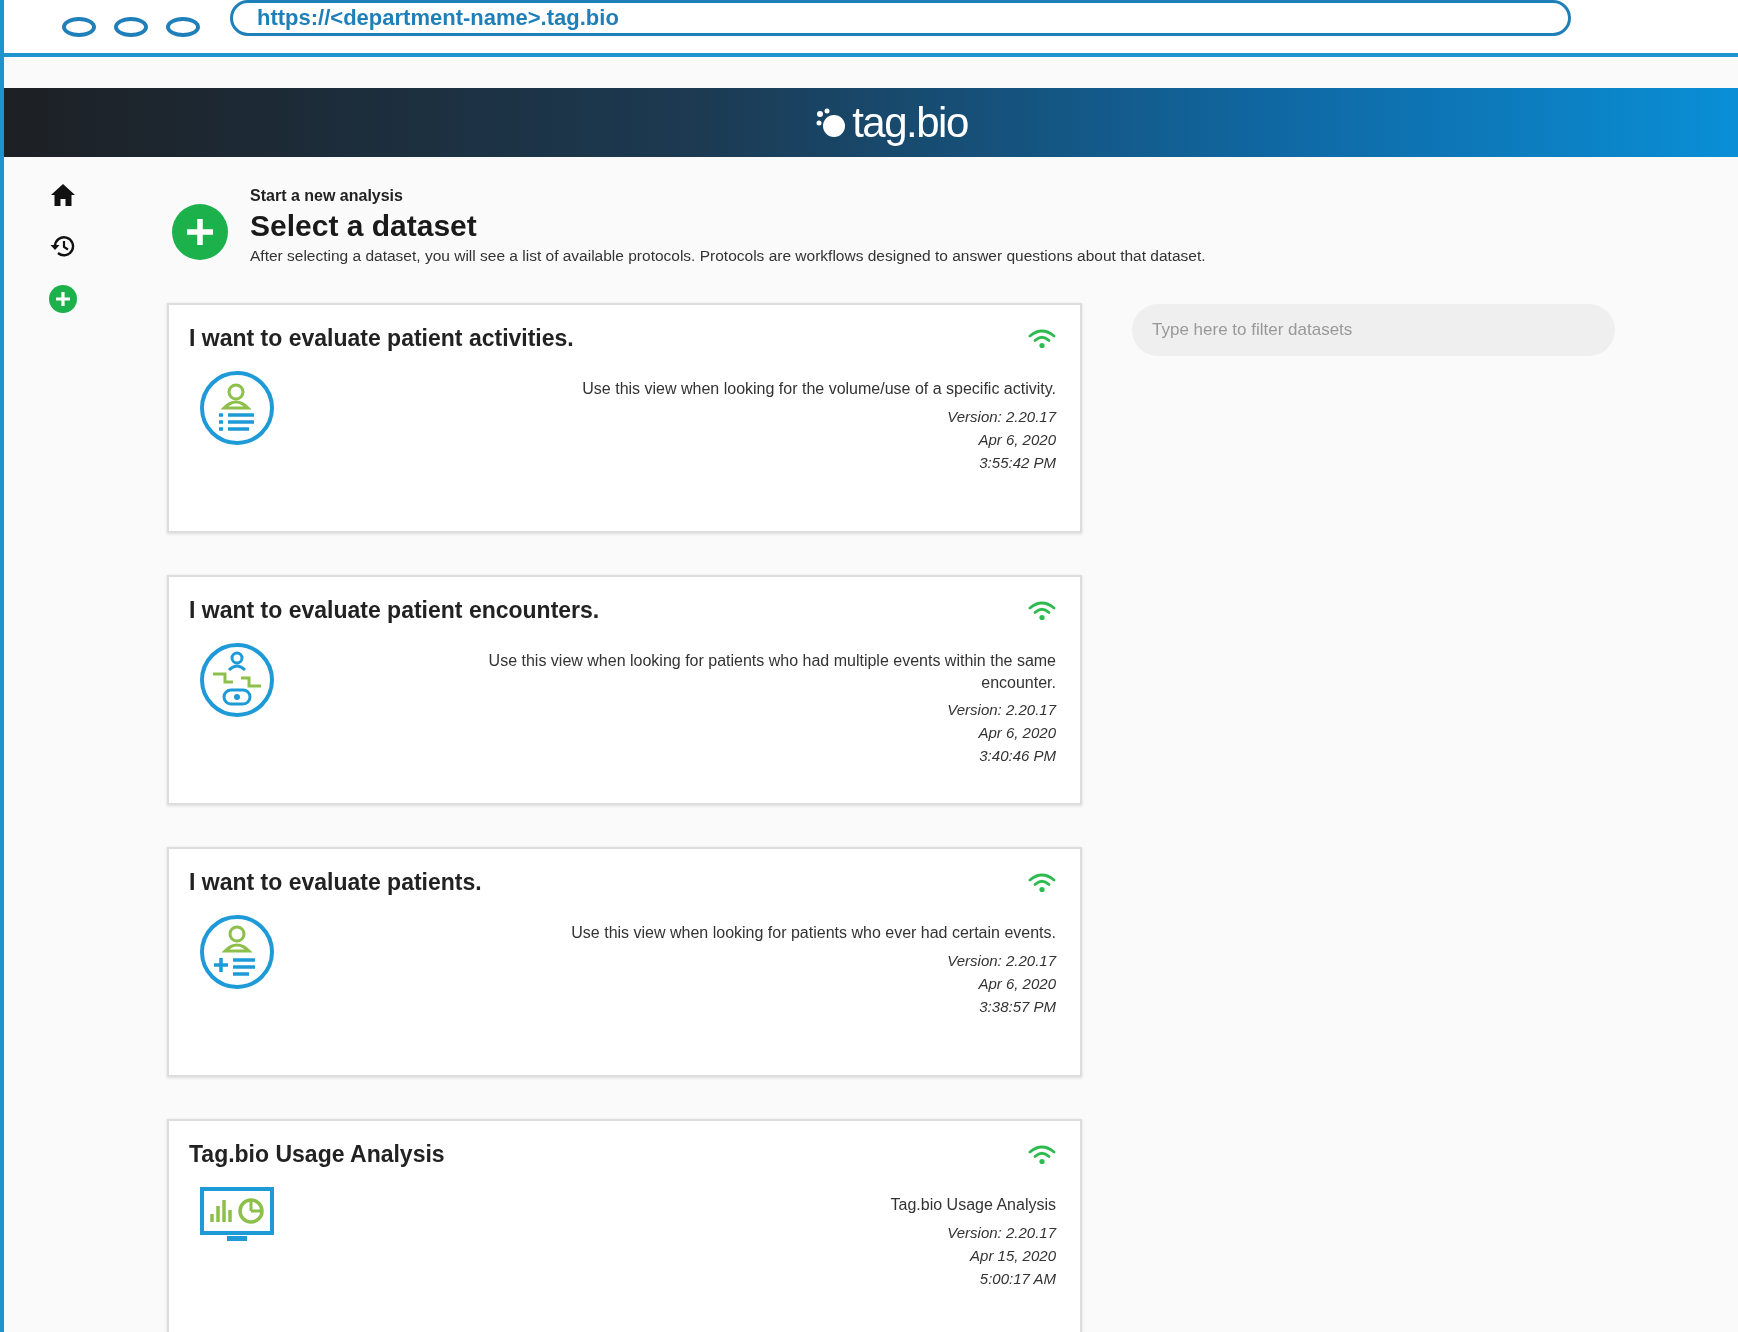 Image resolution: width=1738 pixels, height=1332 pixels. Describe the element at coordinates (237, 952) in the screenshot. I see `person-add-icon` at that location.